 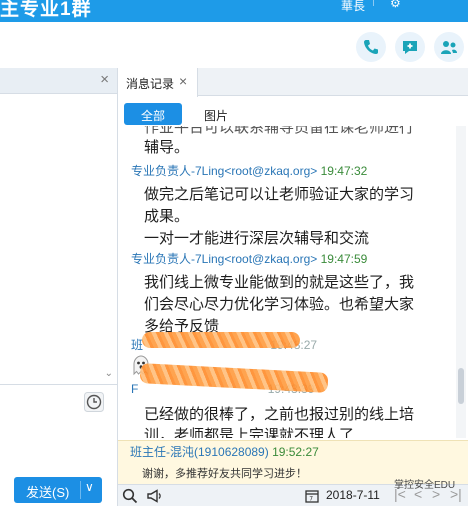 I want to click on title-bar: 主专业1群 華長 ⚙, so click(x=234, y=11).